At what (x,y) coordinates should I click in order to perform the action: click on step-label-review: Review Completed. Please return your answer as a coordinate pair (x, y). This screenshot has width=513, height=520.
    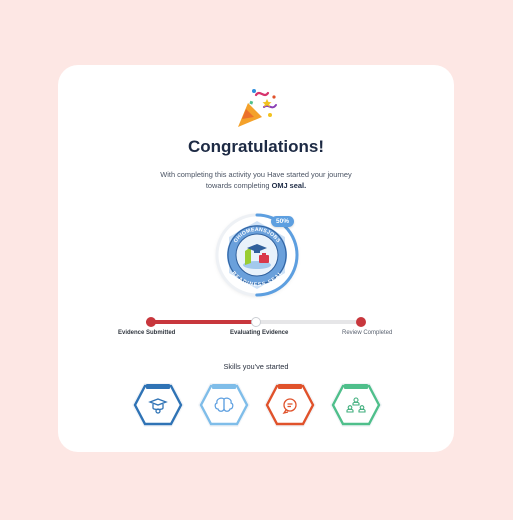
    Looking at the image, I should click on (367, 333).